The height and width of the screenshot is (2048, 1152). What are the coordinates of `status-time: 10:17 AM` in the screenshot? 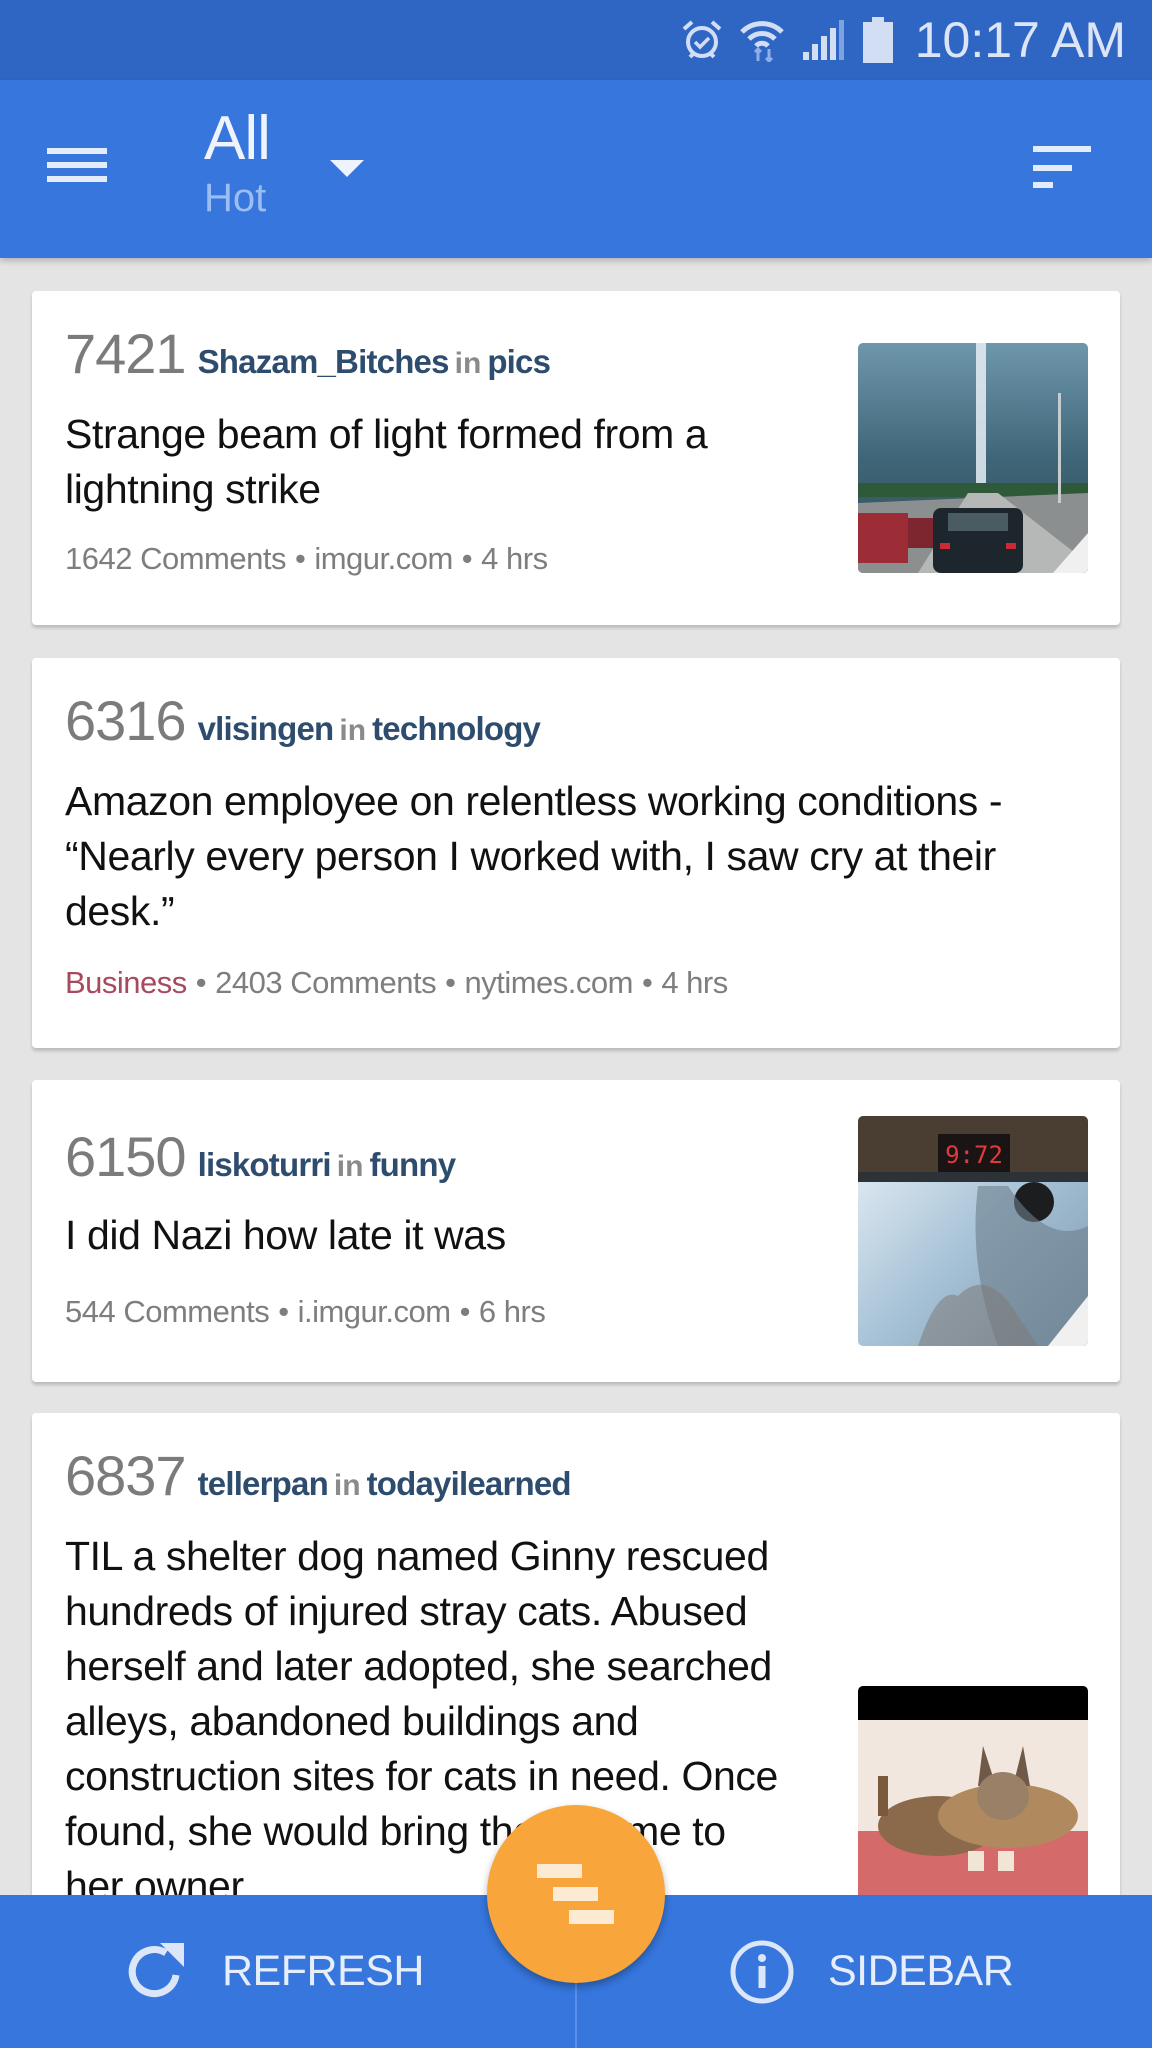 It's located at (1020, 40).